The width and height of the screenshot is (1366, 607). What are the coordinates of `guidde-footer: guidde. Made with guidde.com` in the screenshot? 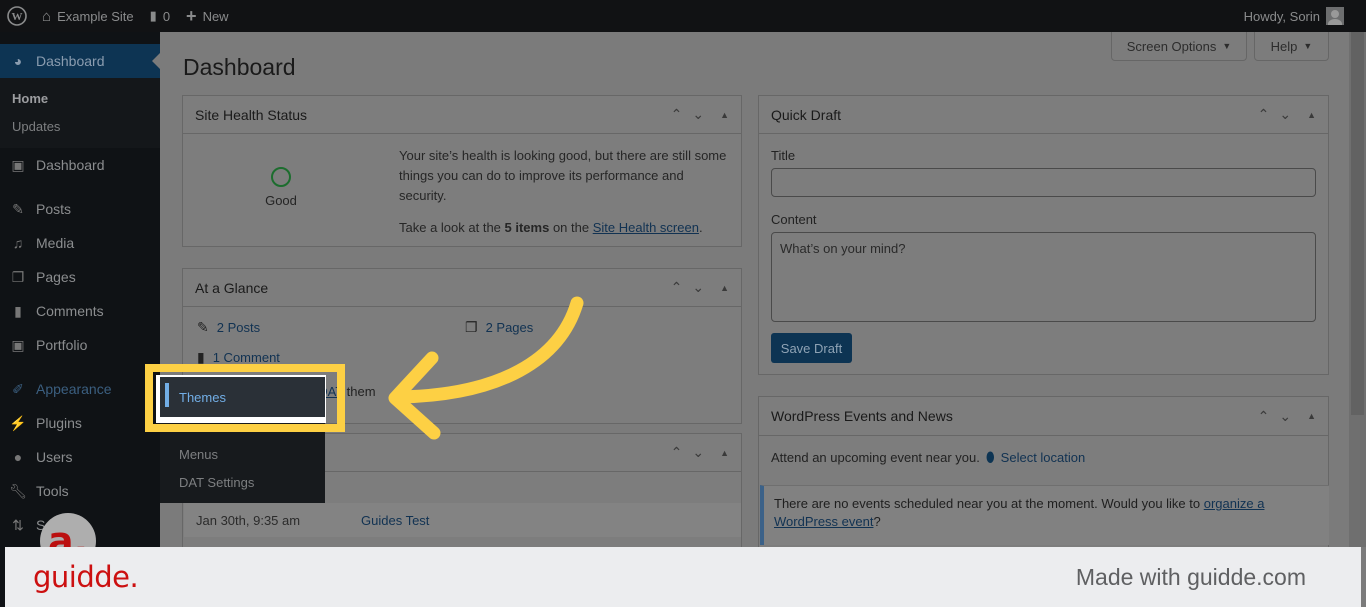 It's located at (683, 577).